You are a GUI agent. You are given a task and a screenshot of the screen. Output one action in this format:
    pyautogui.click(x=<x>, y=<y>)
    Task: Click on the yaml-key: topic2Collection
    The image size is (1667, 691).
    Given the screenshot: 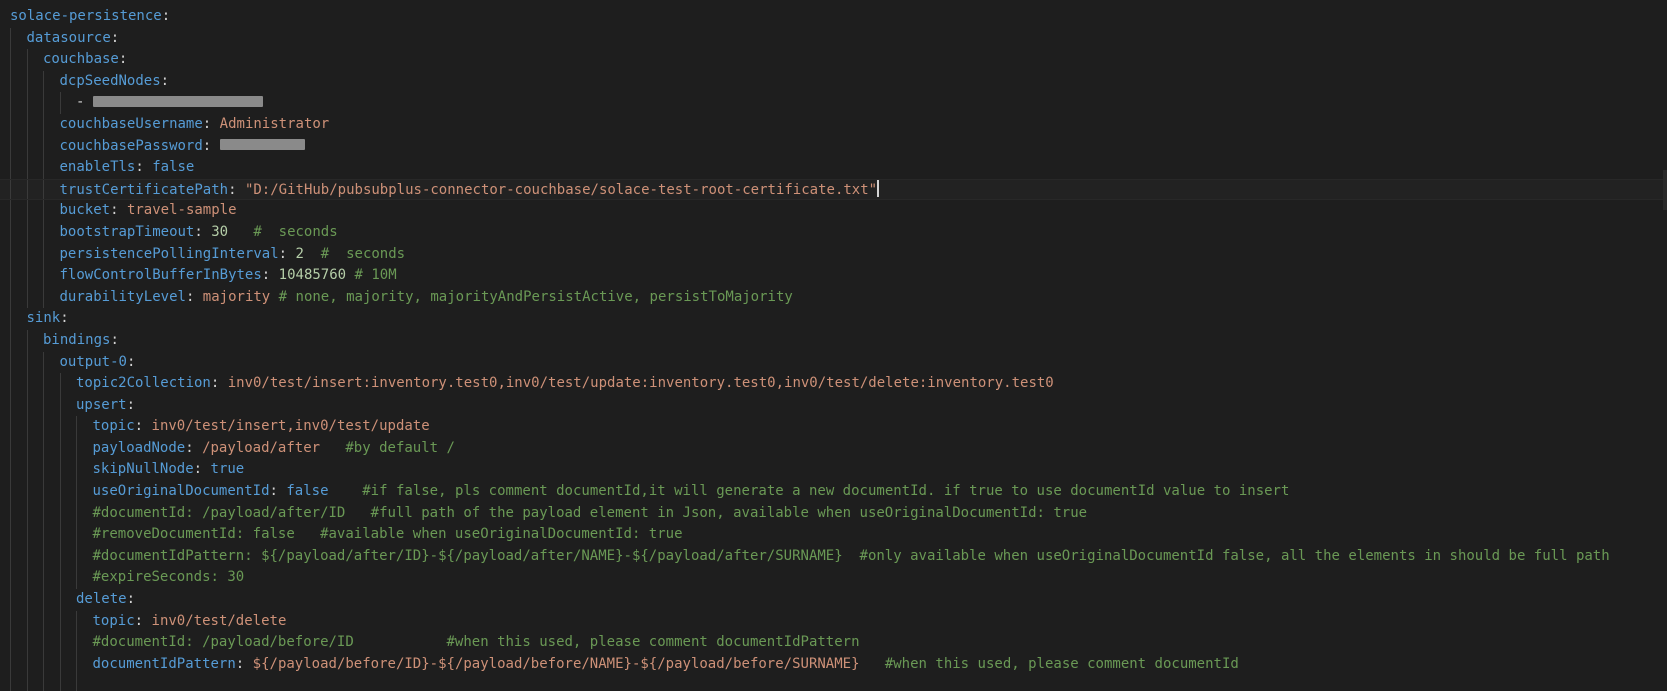 What is the action you would take?
    pyautogui.click(x=143, y=383)
    